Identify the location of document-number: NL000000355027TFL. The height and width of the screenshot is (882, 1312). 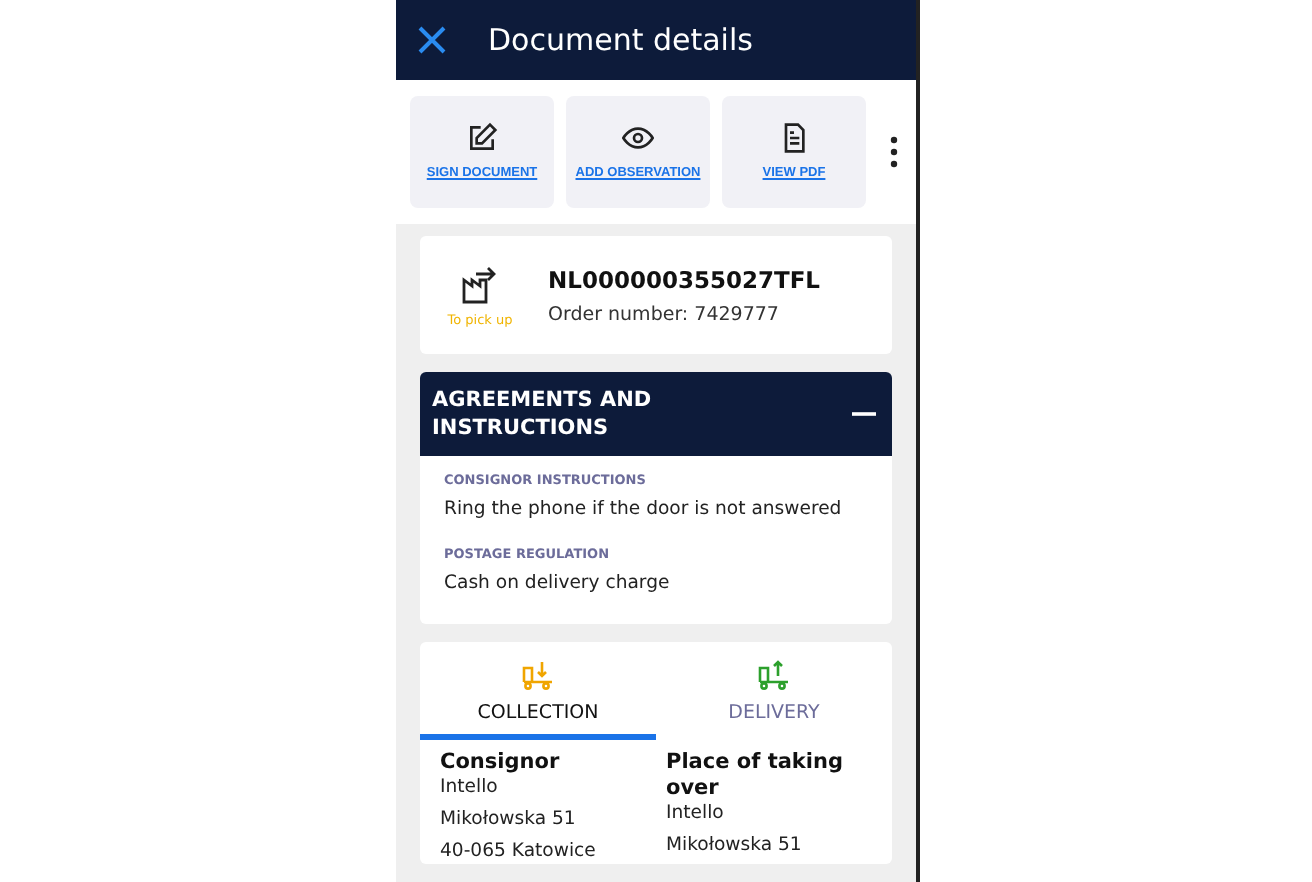
(684, 279).